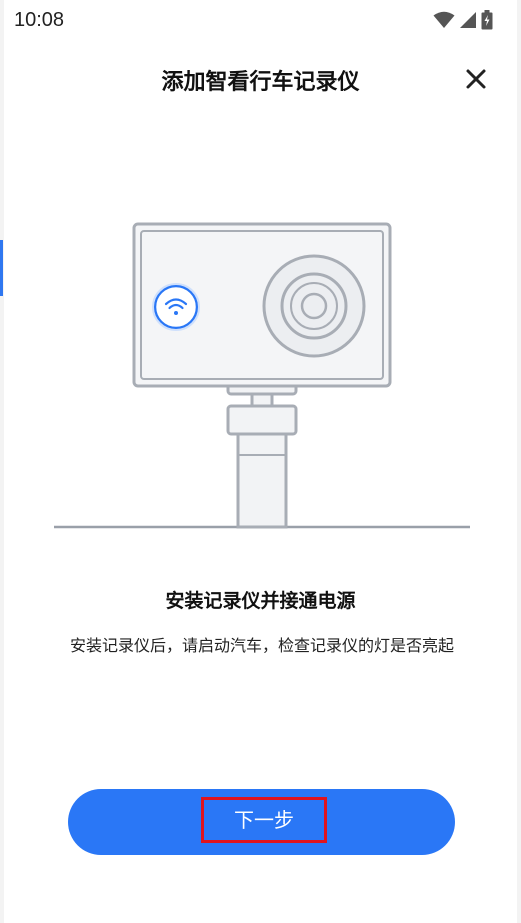  Describe the element at coordinates (262, 420) in the screenshot. I see `mount-clamp` at that location.